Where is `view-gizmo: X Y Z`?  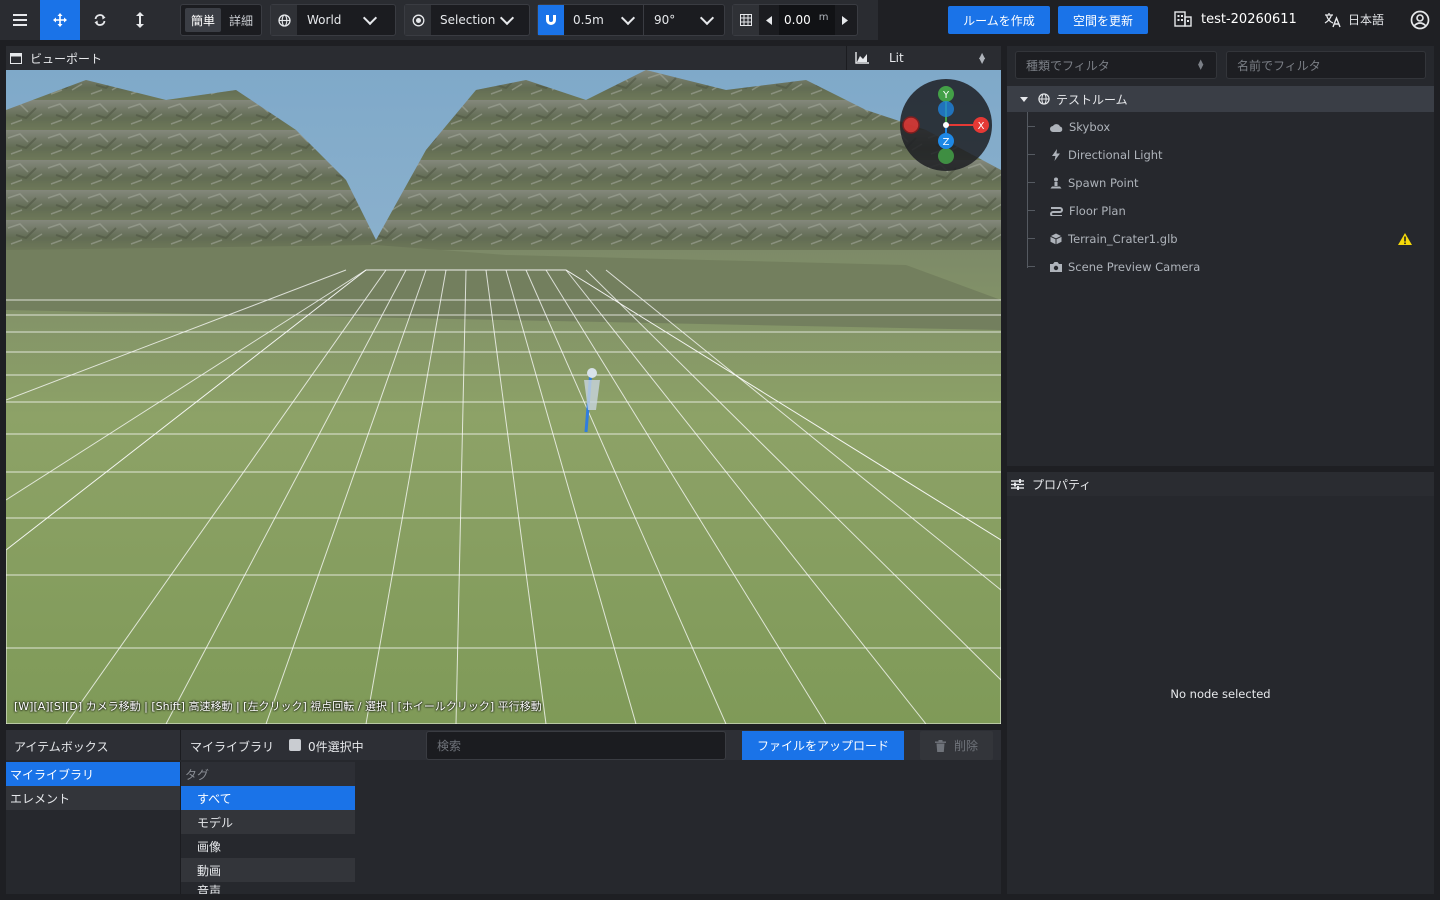 view-gizmo: X Y Z is located at coordinates (946, 125).